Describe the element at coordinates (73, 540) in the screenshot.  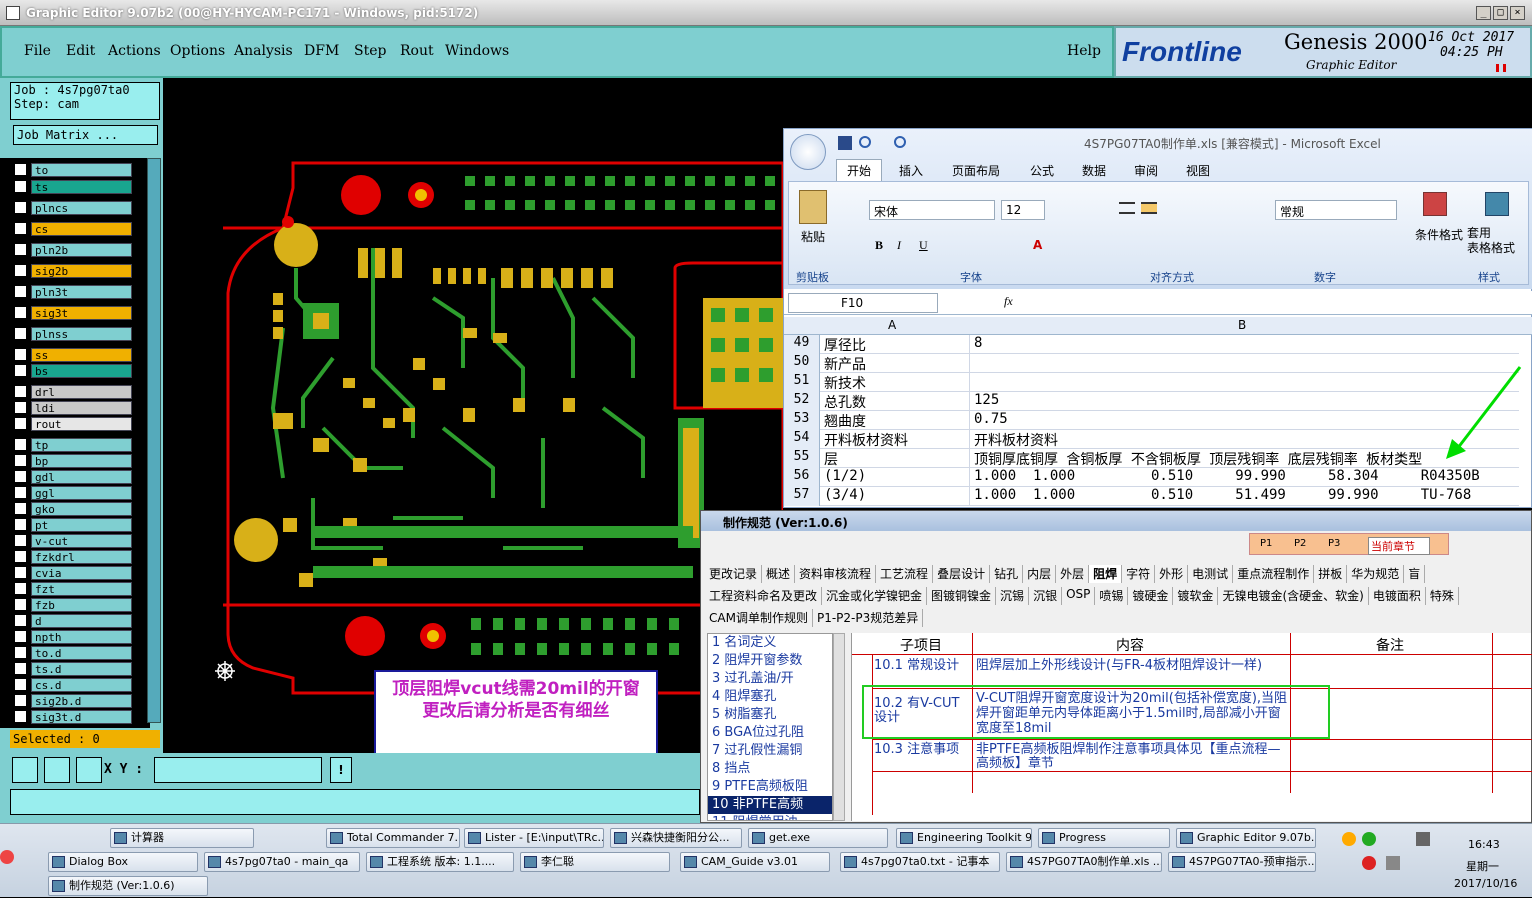
I see `layer-row: v-cut` at that location.